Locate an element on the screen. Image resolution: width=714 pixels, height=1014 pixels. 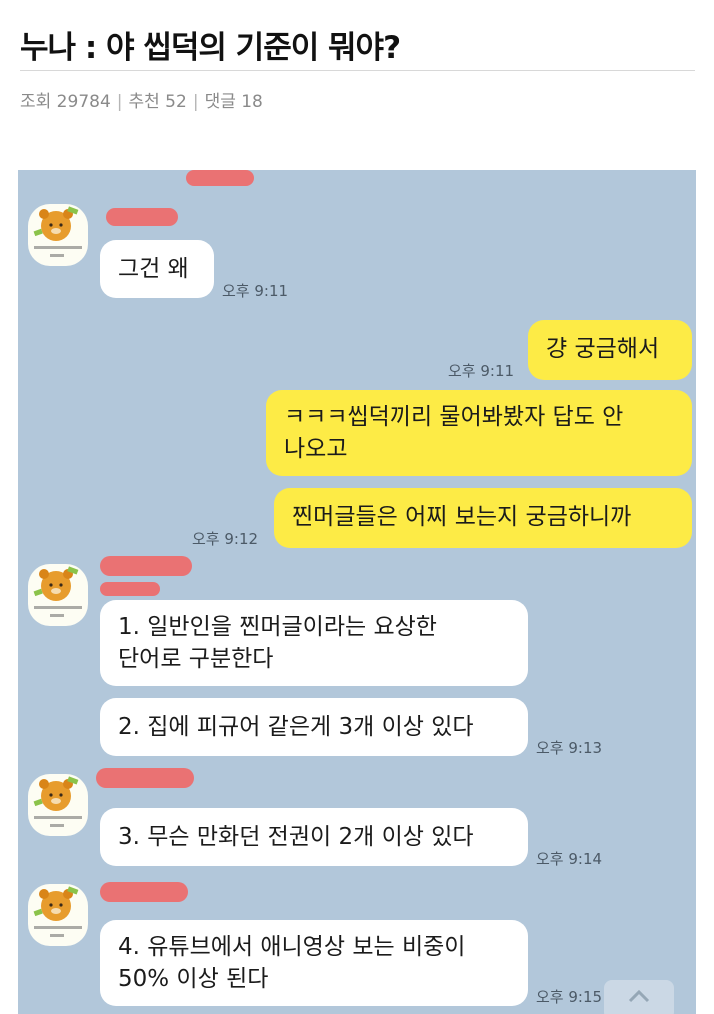
received-message-bubble: 그건 왜 is located at coordinates (157, 269).